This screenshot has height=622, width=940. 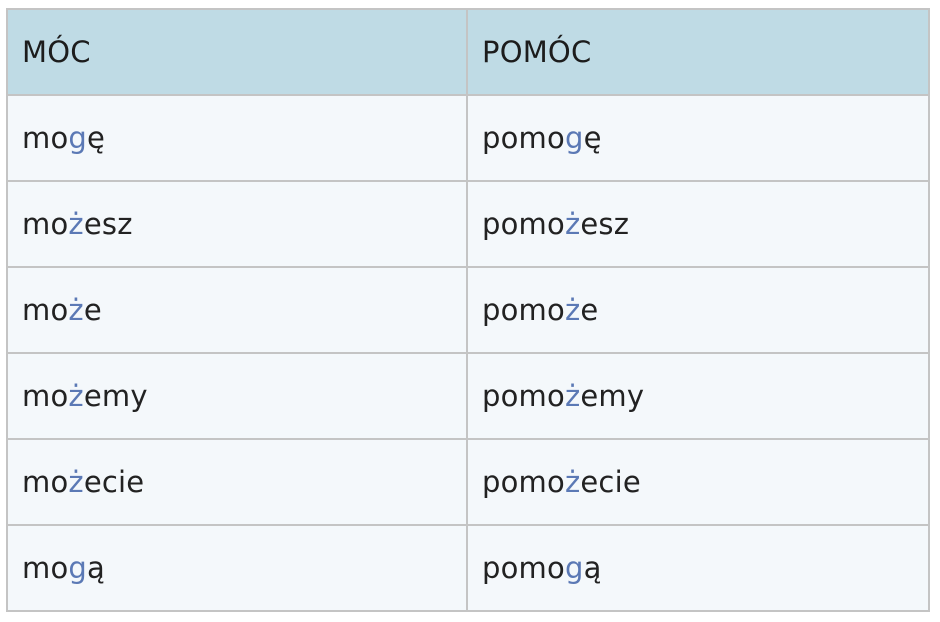 What do you see at coordinates (237, 568) in the screenshot?
I see `table-cell-moc: mogą` at bounding box center [237, 568].